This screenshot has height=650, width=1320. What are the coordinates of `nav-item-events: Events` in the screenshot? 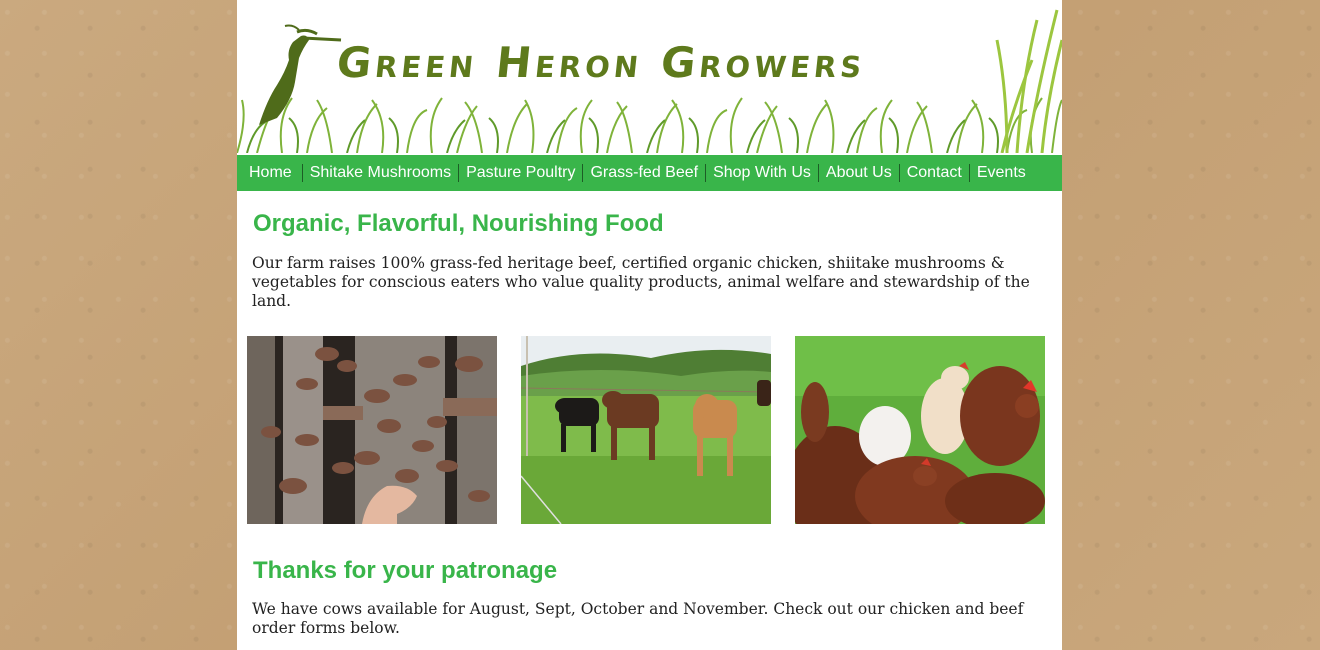 It's located at (1000, 173).